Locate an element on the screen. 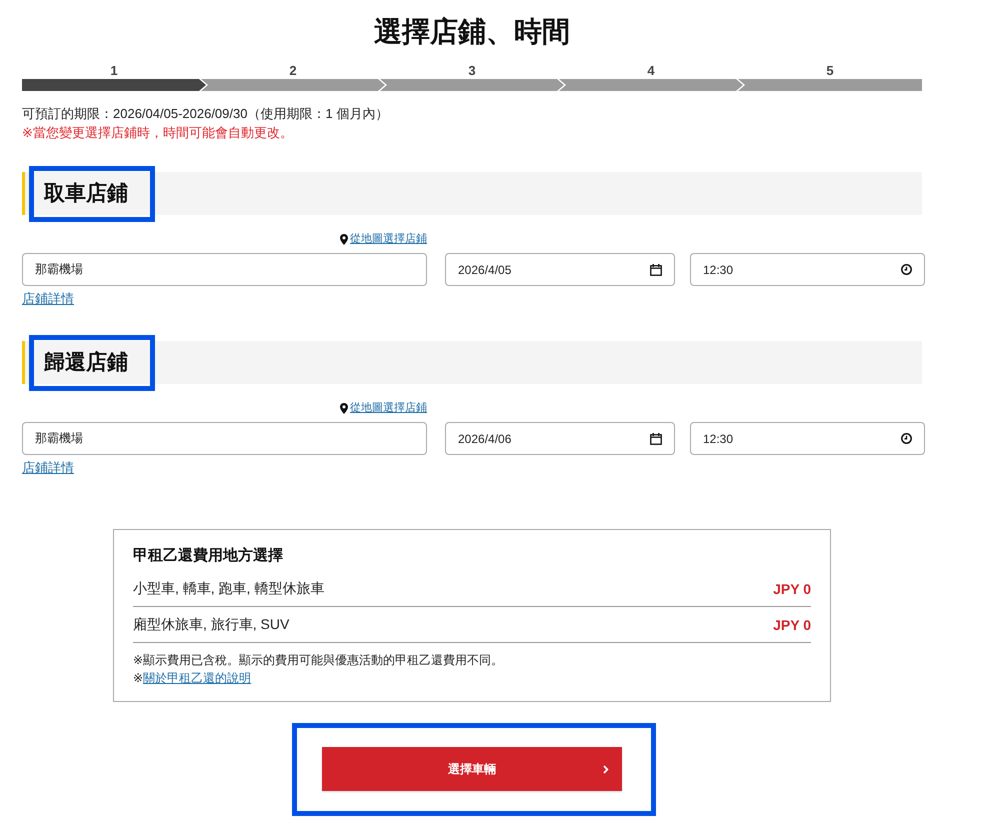 This screenshot has width=990, height=820. page-title: 選擇店鋪、時間 is located at coordinates (472, 32).